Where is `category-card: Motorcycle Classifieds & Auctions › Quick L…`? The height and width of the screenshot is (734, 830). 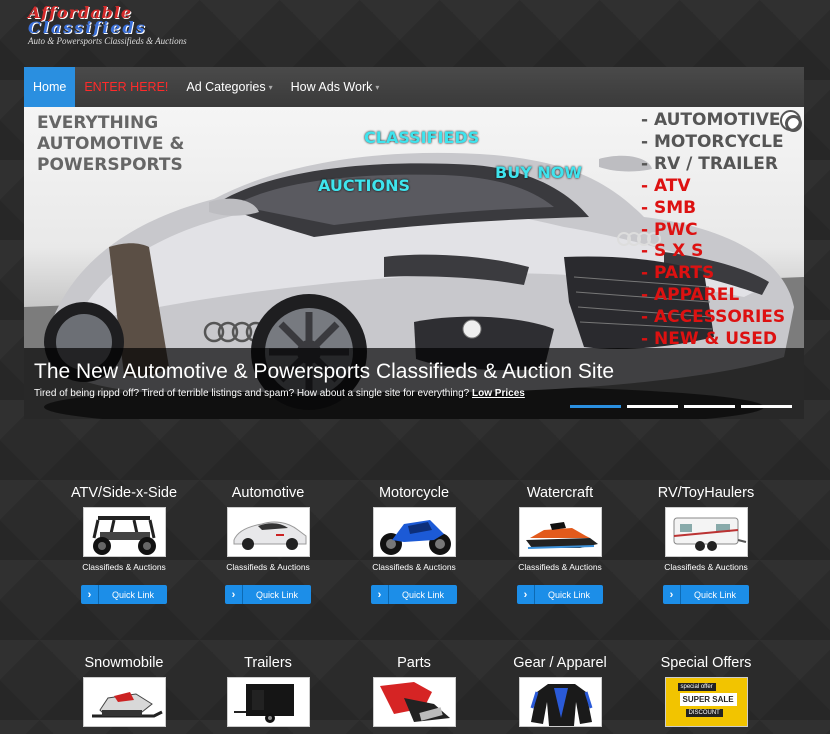
category-card: Motorcycle Classifieds & Auctions › Quick L… is located at coordinates (414, 543).